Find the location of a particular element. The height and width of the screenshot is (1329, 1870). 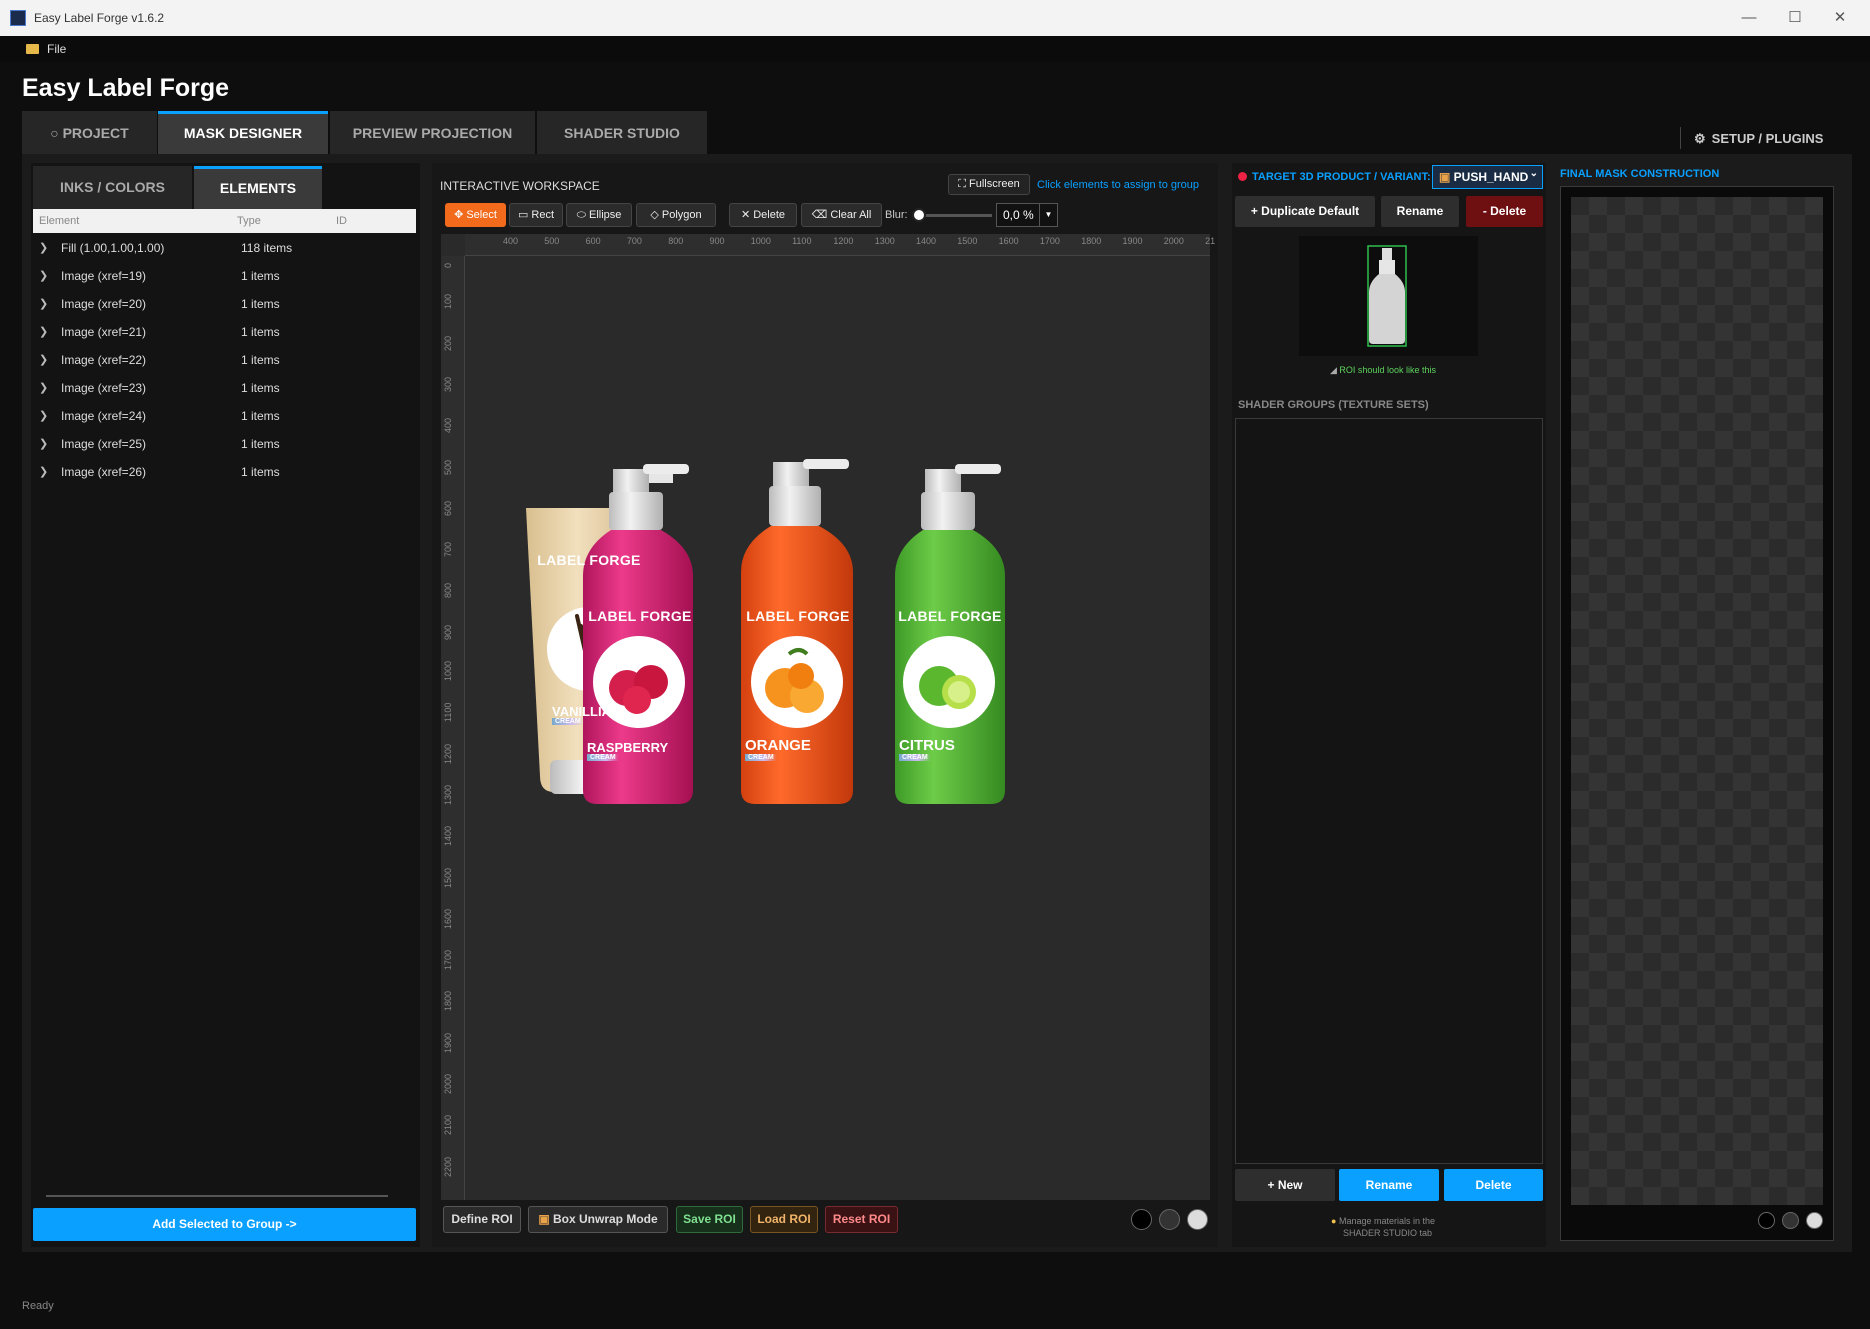

horizontal-scrollbar is located at coordinates (217, 1196).